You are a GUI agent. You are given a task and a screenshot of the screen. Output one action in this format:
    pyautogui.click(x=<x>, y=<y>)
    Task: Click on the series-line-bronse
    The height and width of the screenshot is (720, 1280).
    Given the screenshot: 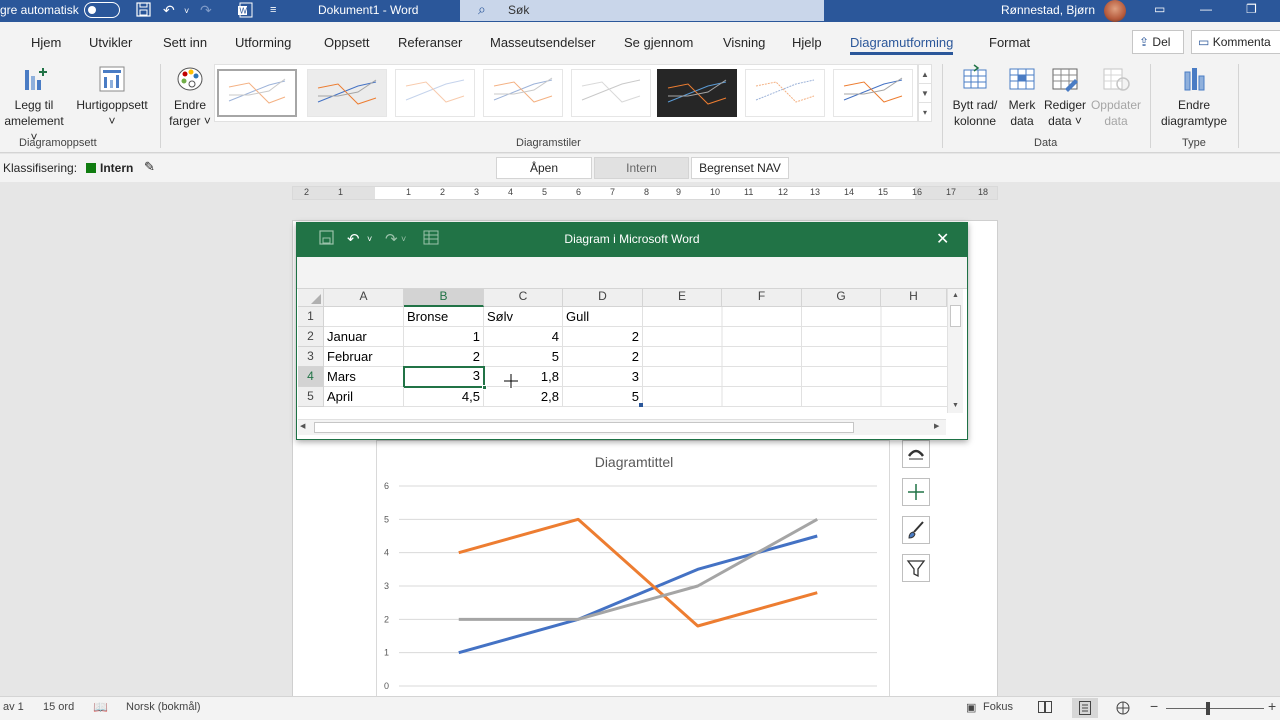 What is the action you would take?
    pyautogui.click(x=638, y=594)
    